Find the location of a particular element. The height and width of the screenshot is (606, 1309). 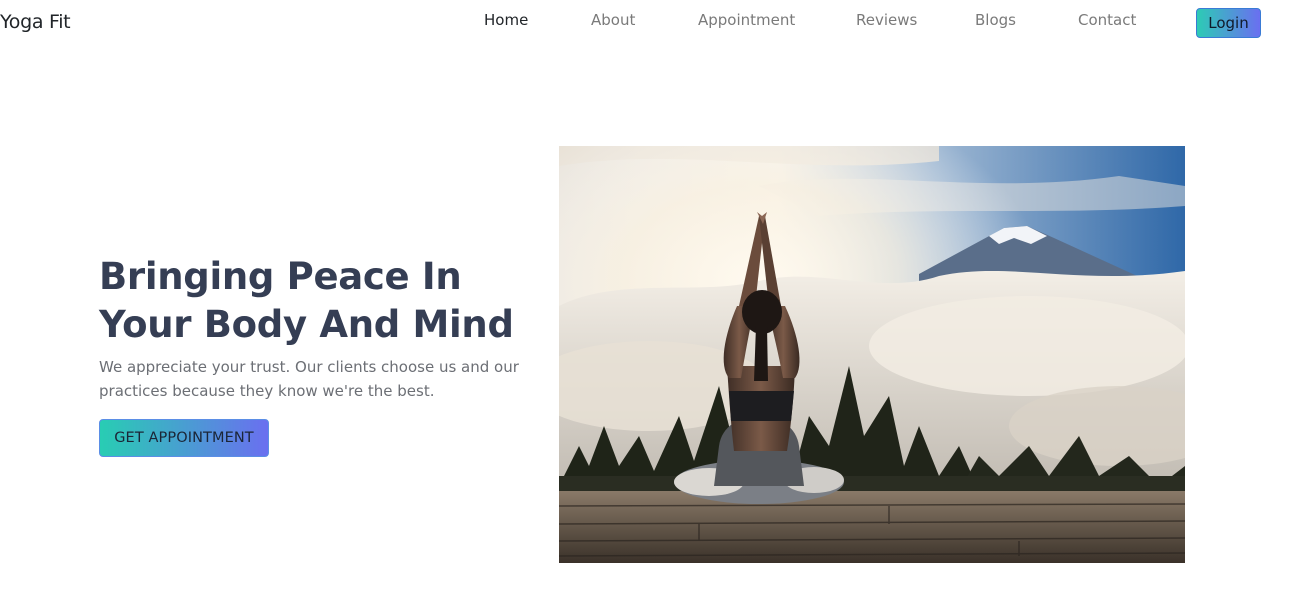

nav-link-home: Home is located at coordinates (506, 20).